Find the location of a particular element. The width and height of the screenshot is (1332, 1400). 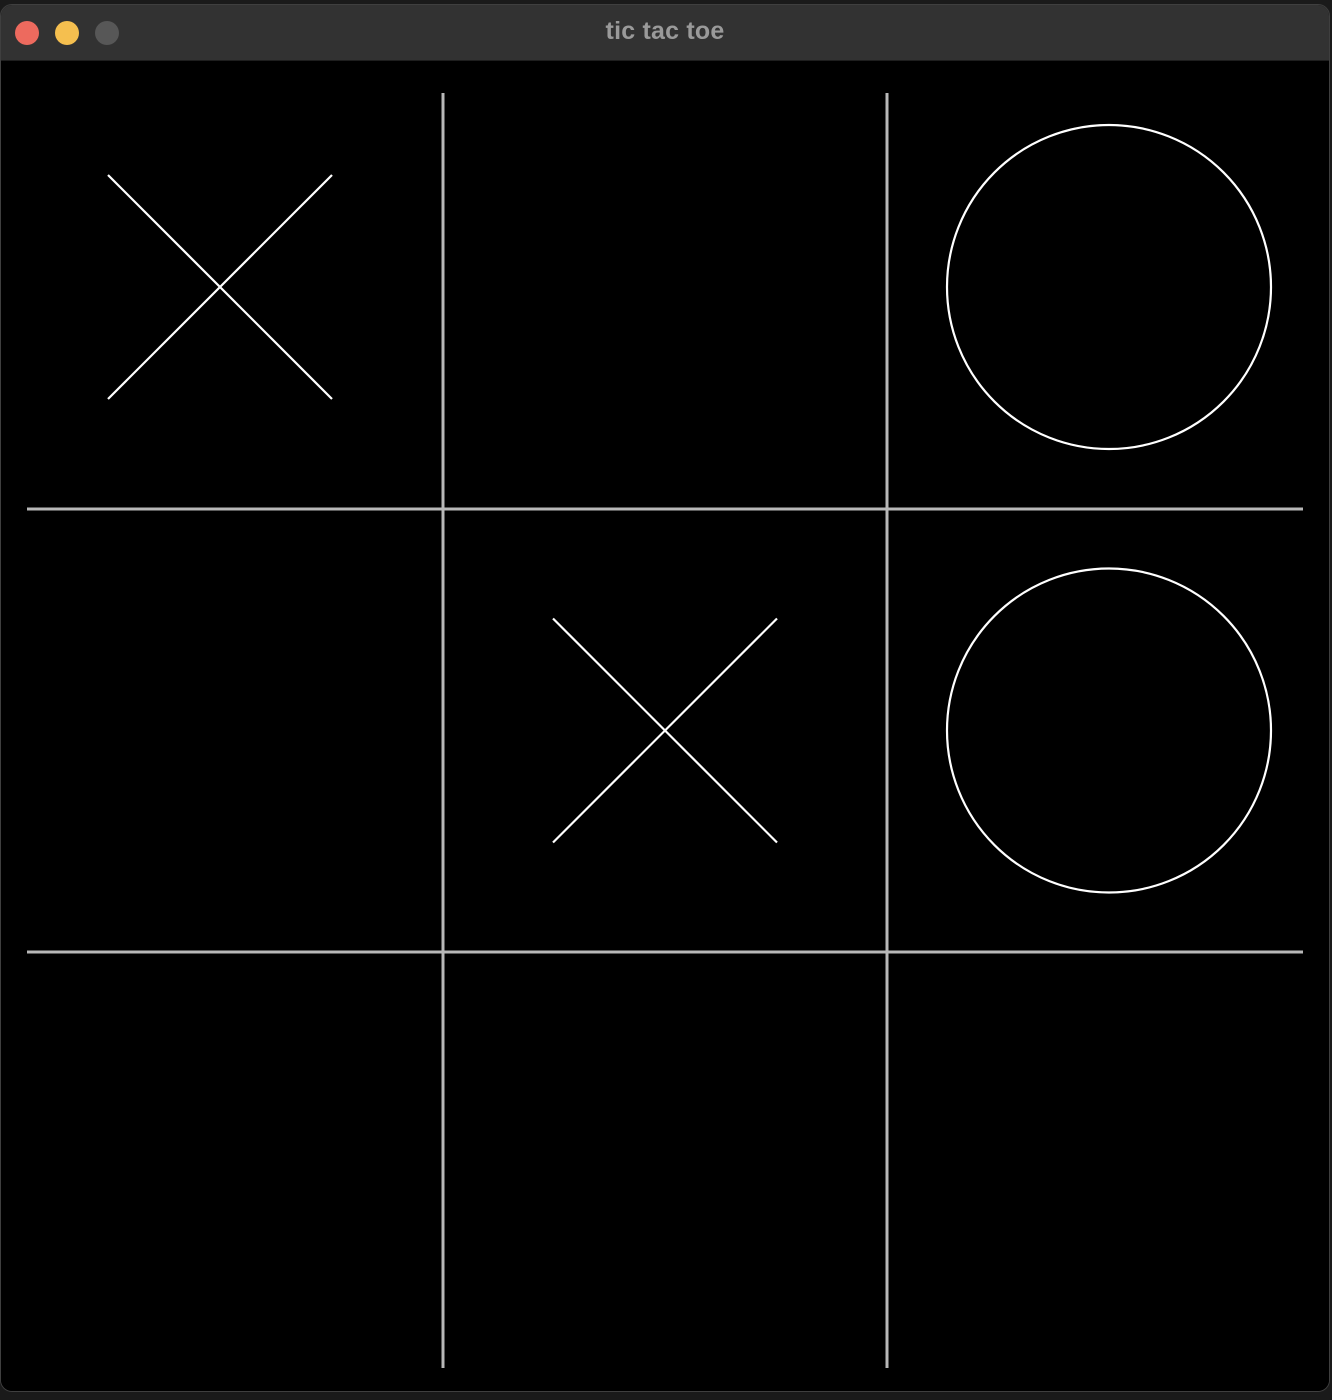

cell-r3-c3 is located at coordinates (1108, 1172).